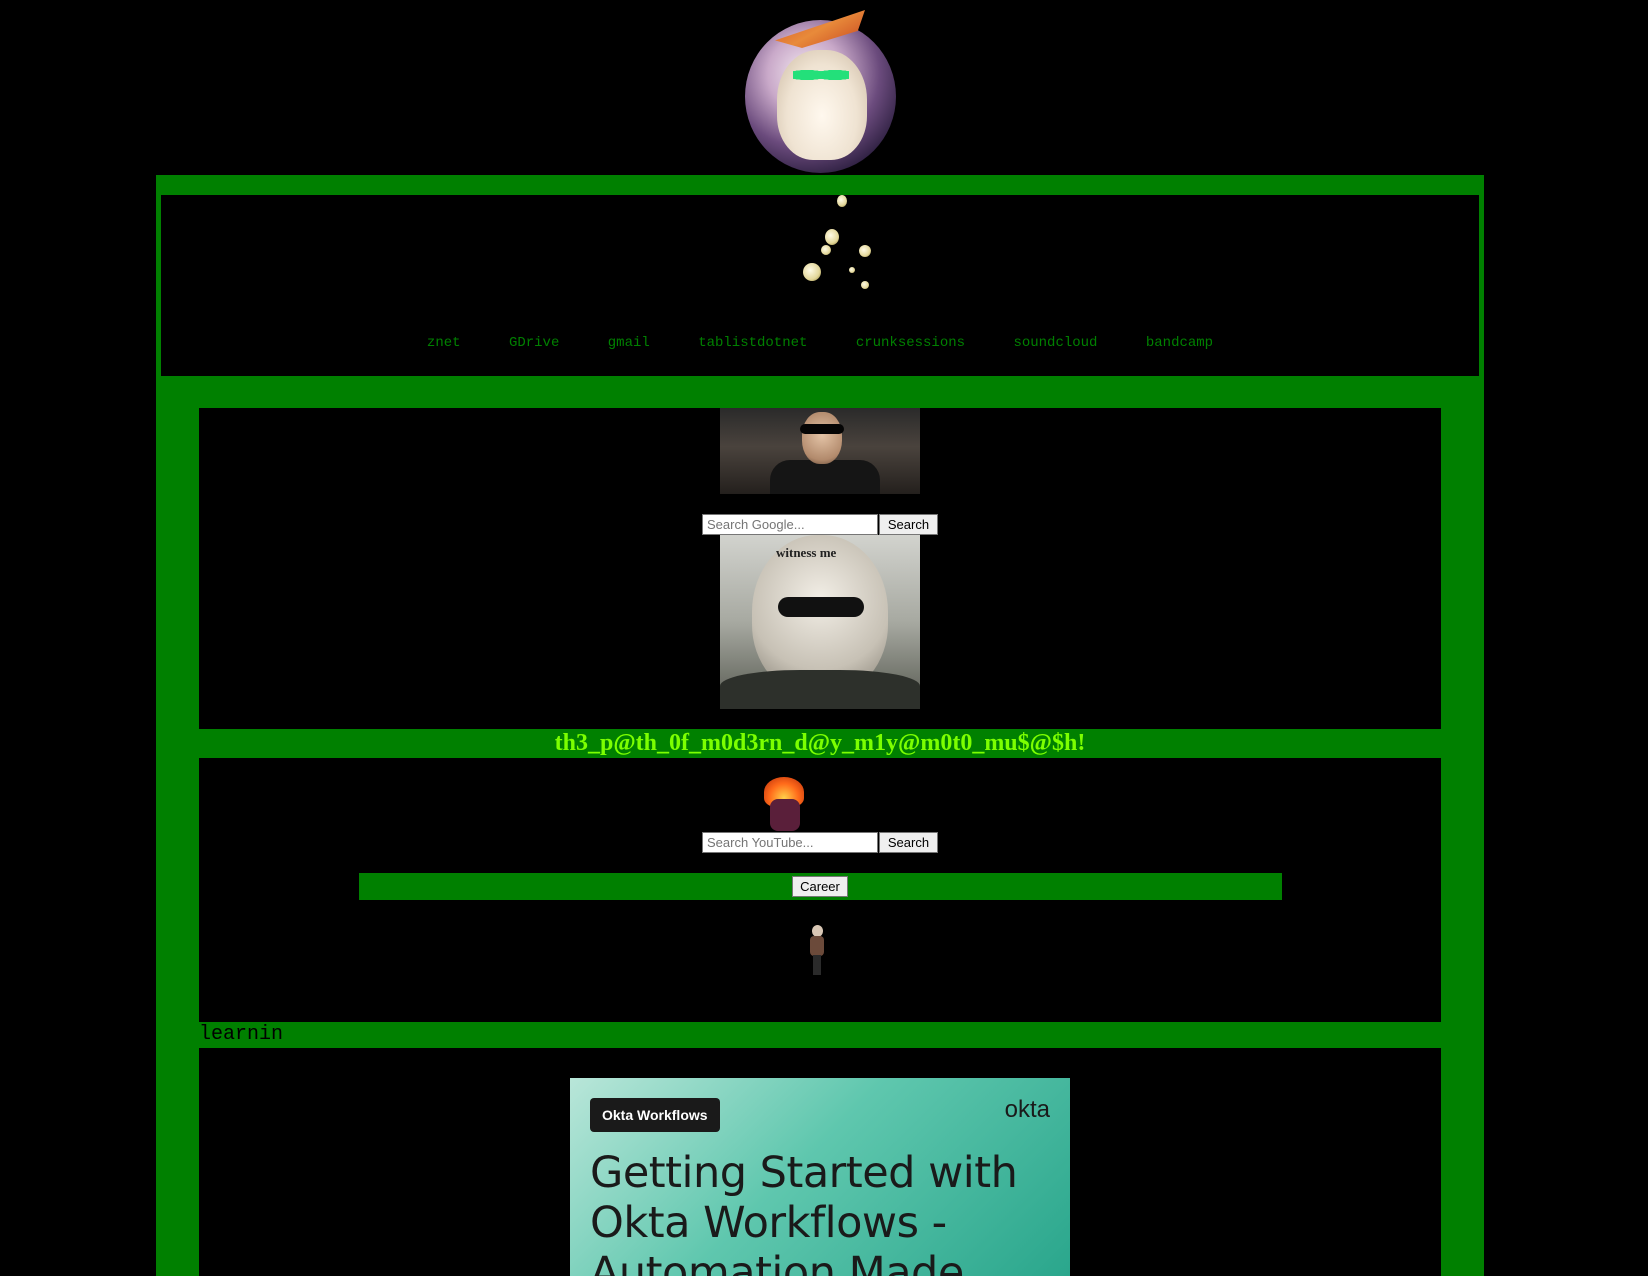 This screenshot has height=1276, width=1648. I want to click on nav-link-crunksessions: crunksessions, so click(910, 343).